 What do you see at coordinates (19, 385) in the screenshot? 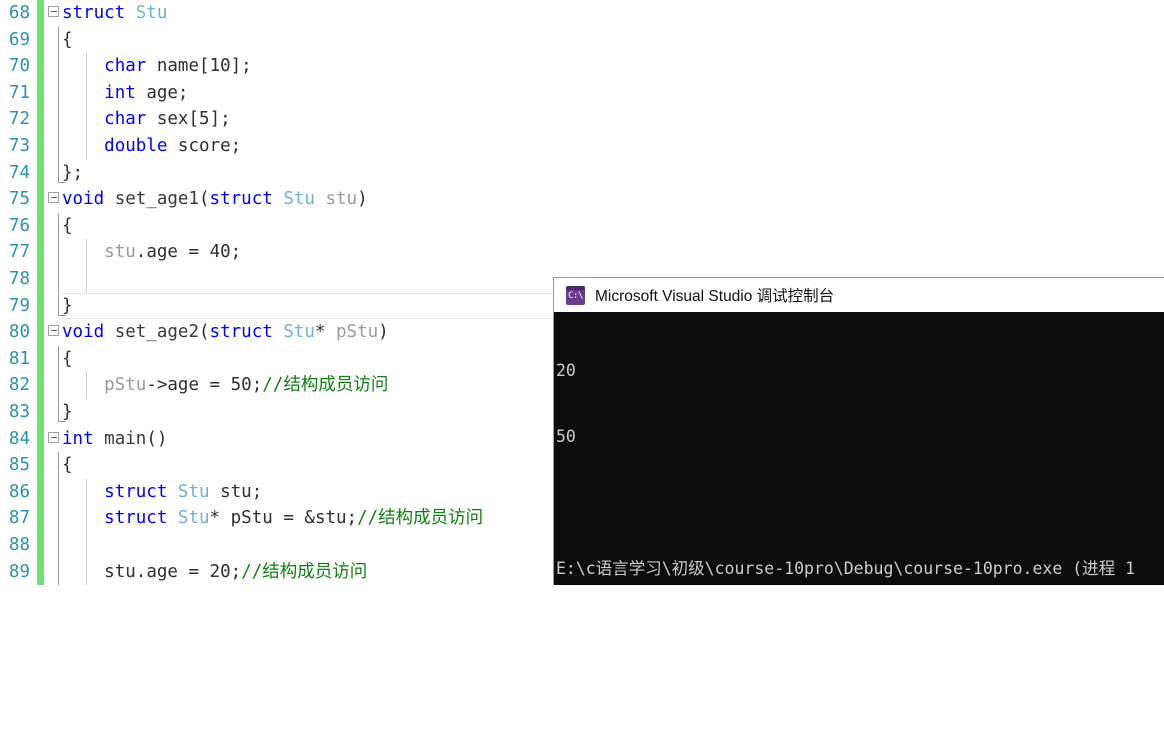
I see `line-number: 82` at bounding box center [19, 385].